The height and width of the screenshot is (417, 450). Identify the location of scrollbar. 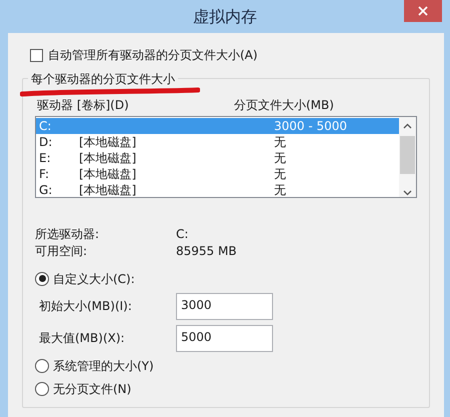
(407, 157).